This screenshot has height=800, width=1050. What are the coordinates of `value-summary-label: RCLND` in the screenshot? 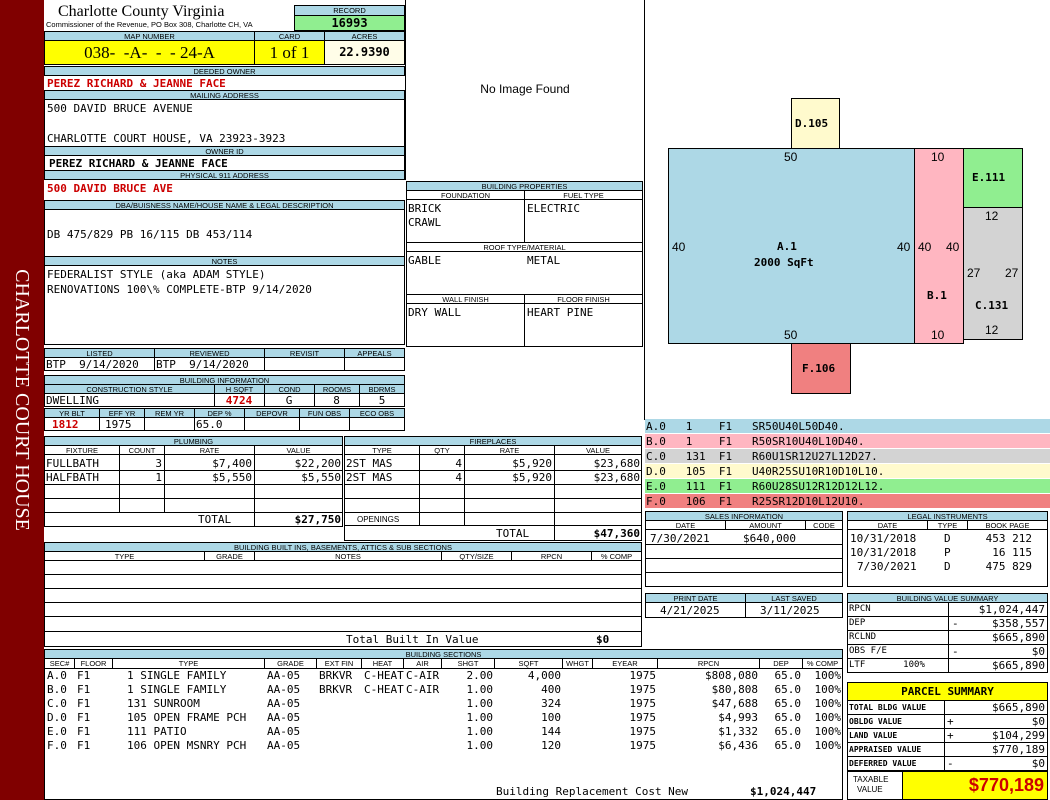 It's located at (863, 637).